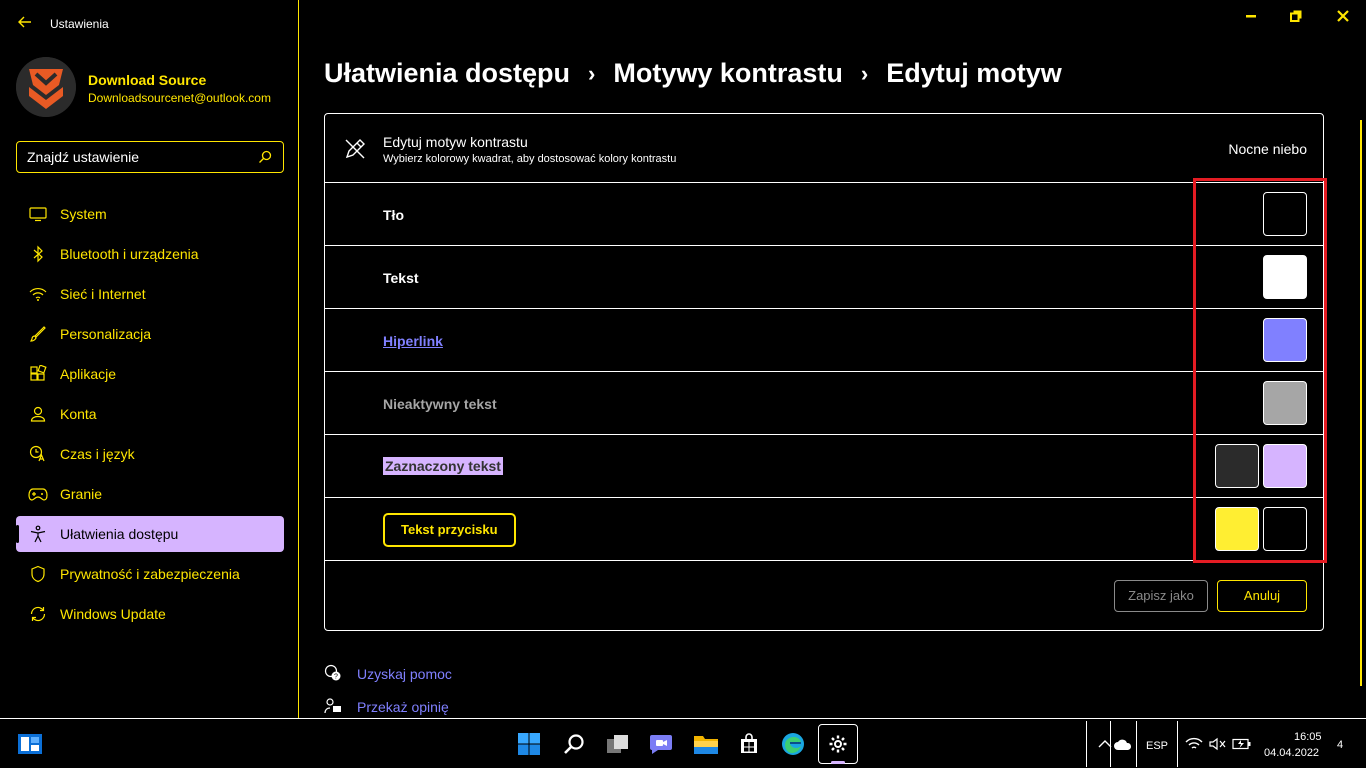  What do you see at coordinates (1291, 753) in the screenshot?
I see `clock-date: 04.04.2022` at bounding box center [1291, 753].